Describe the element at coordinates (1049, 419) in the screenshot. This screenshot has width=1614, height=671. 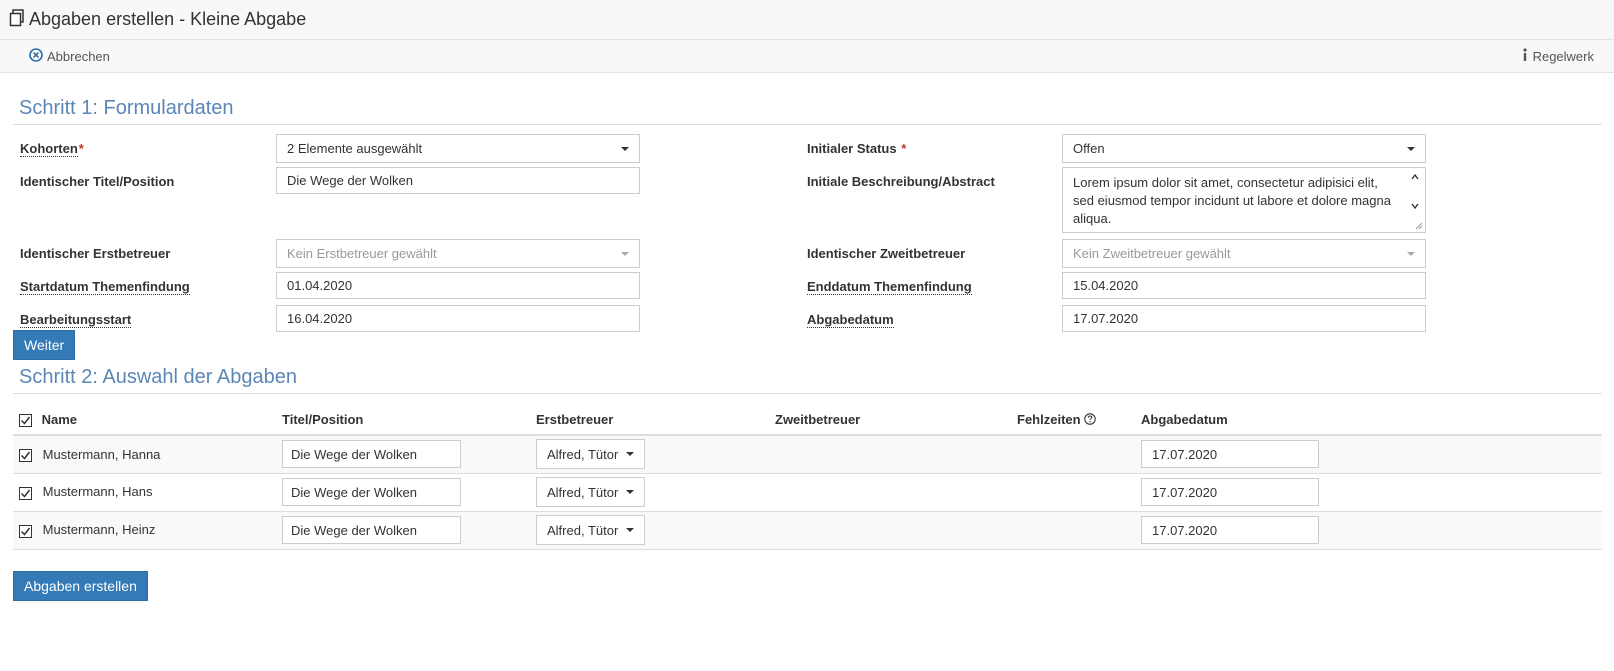
I see `column-fehlzeiten-label: Fehlzeiten` at that location.